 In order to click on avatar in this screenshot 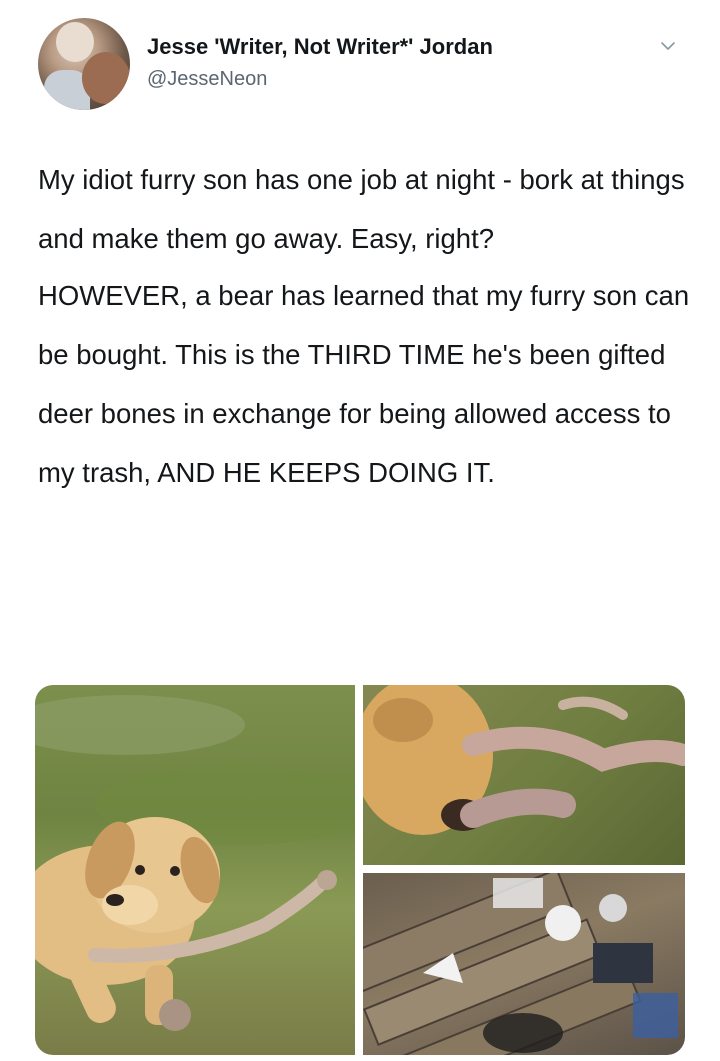, I will do `click(84, 64)`.